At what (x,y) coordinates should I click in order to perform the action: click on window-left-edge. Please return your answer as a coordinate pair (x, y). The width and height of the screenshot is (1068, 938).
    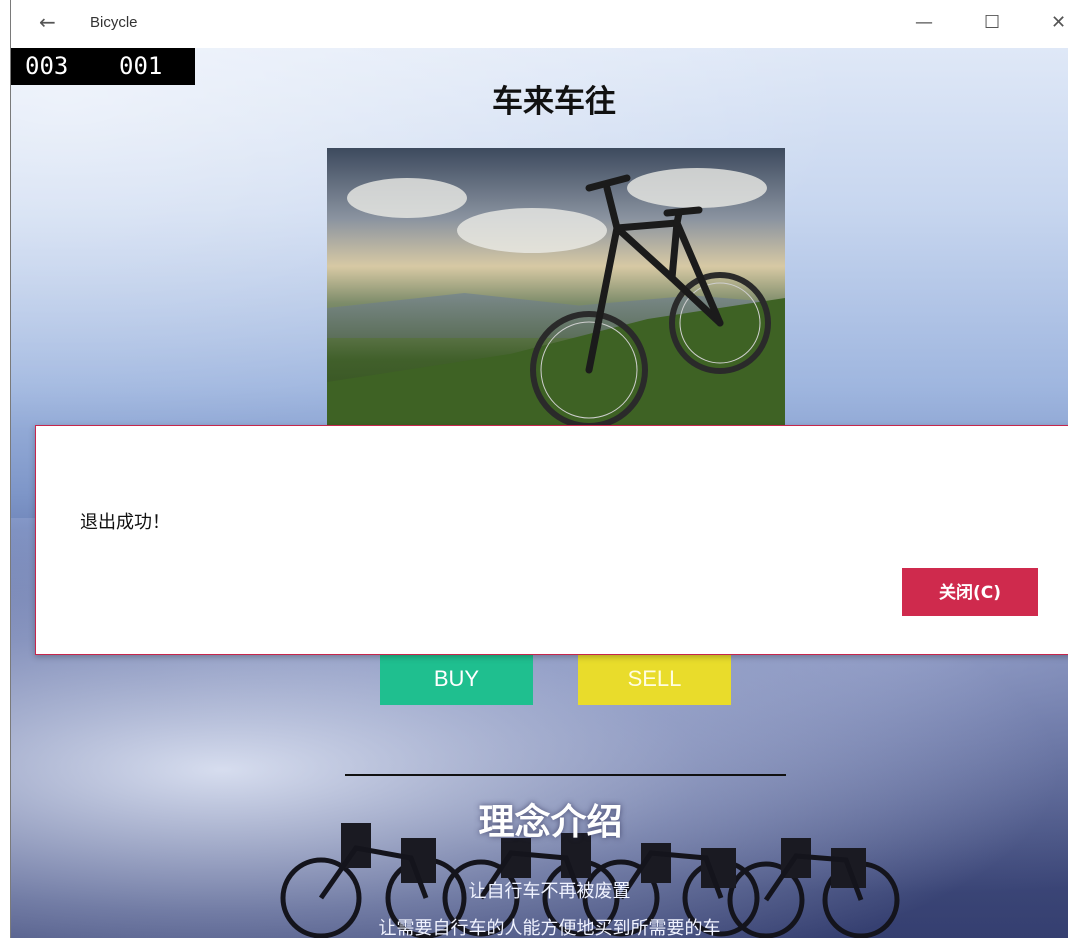
    Looking at the image, I should click on (5, 469).